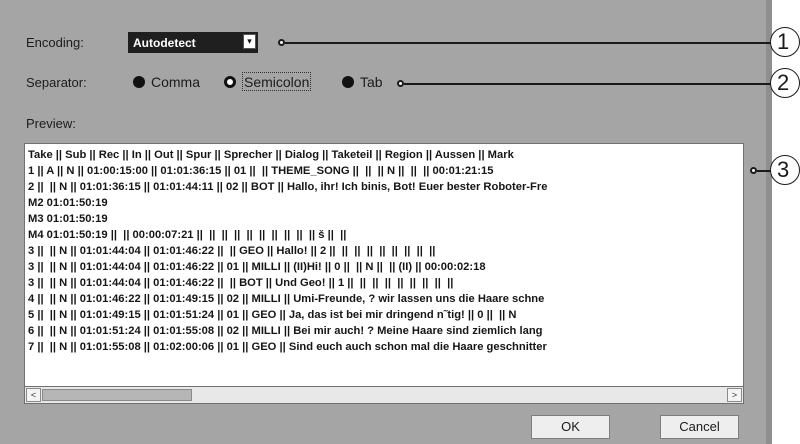 The width and height of the screenshot is (800, 444). I want to click on callout-number-1: 1, so click(785, 42).